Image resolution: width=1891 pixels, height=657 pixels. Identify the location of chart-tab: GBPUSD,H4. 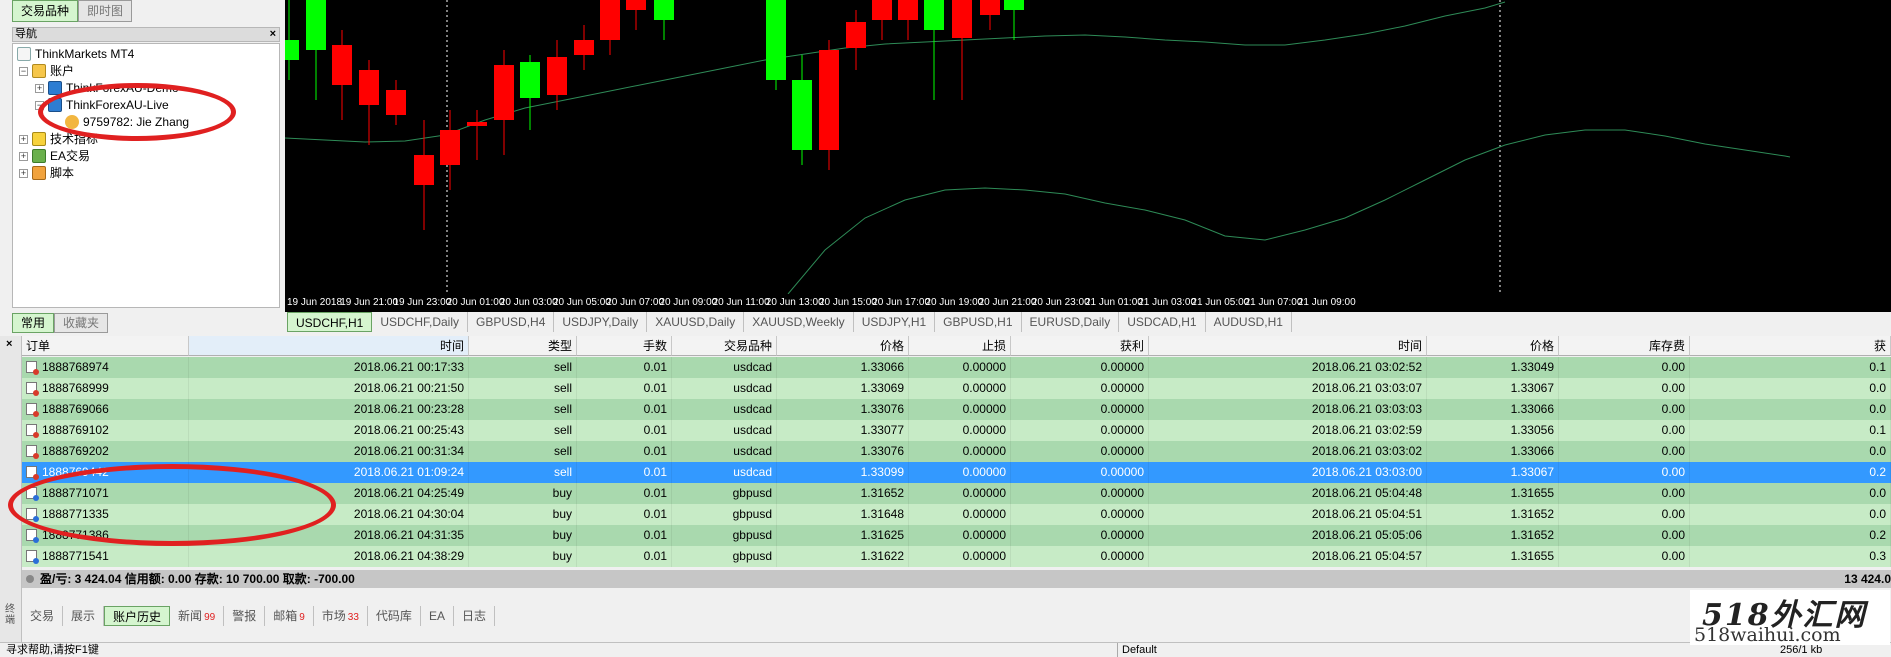
(511, 322).